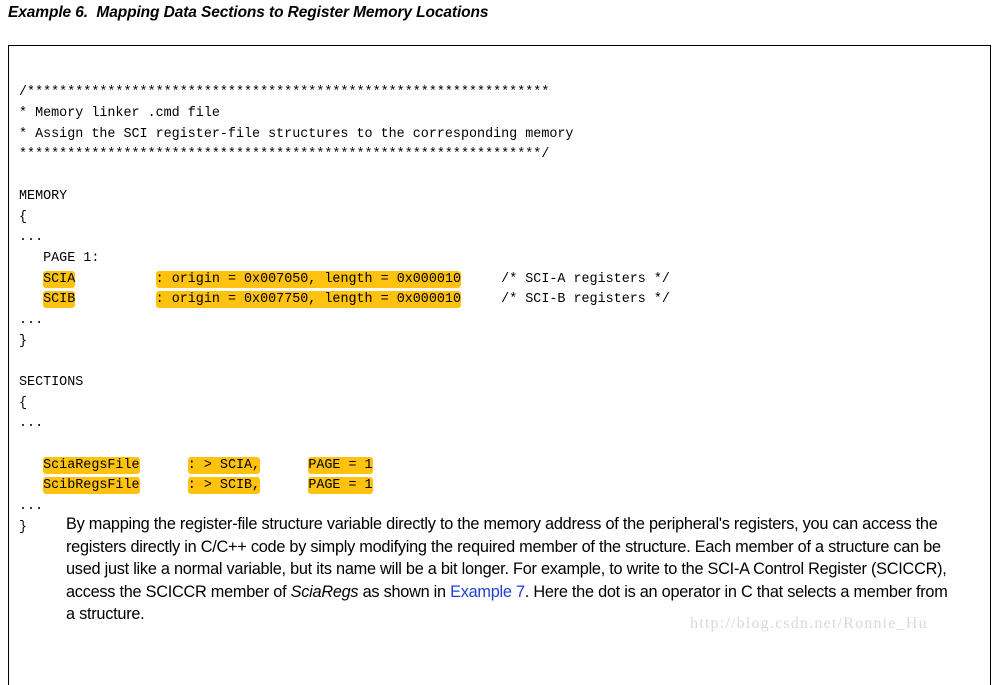  Describe the element at coordinates (308, 300) in the screenshot. I see `code-highlight: : origin = 0x007750, length = 0x000010` at that location.